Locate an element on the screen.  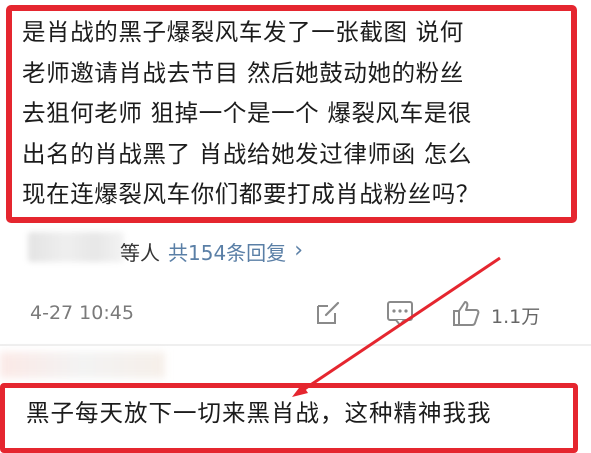
timestamp: 4-27 10:45 is located at coordinates (82, 313).